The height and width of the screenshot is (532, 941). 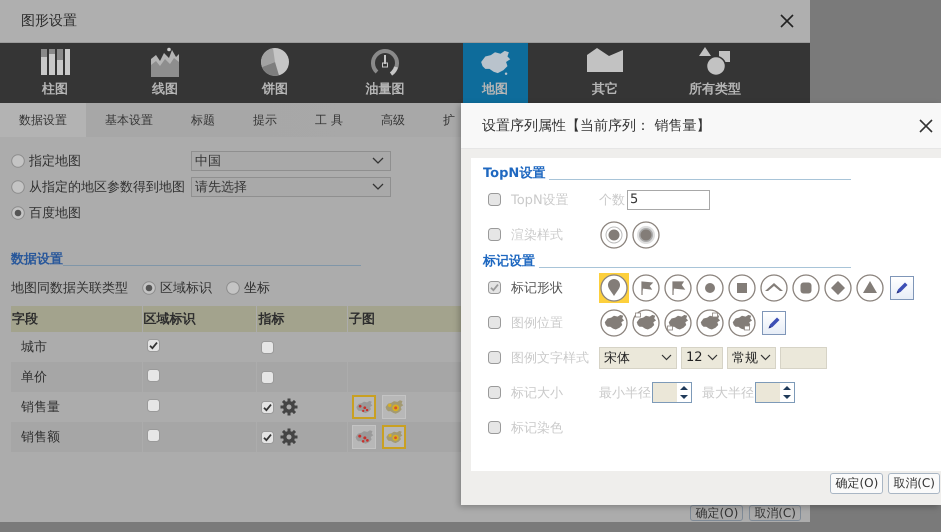 I want to click on settings-tab: 工 具, so click(x=329, y=120).